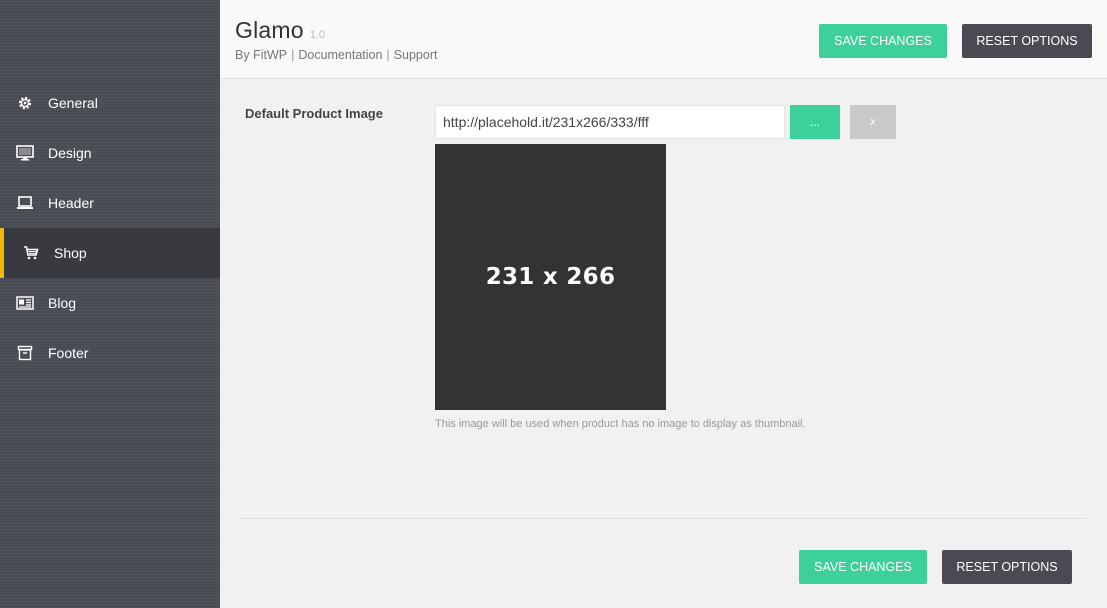  I want to click on byline: By FitWP | Documentation | Support, so click(336, 55).